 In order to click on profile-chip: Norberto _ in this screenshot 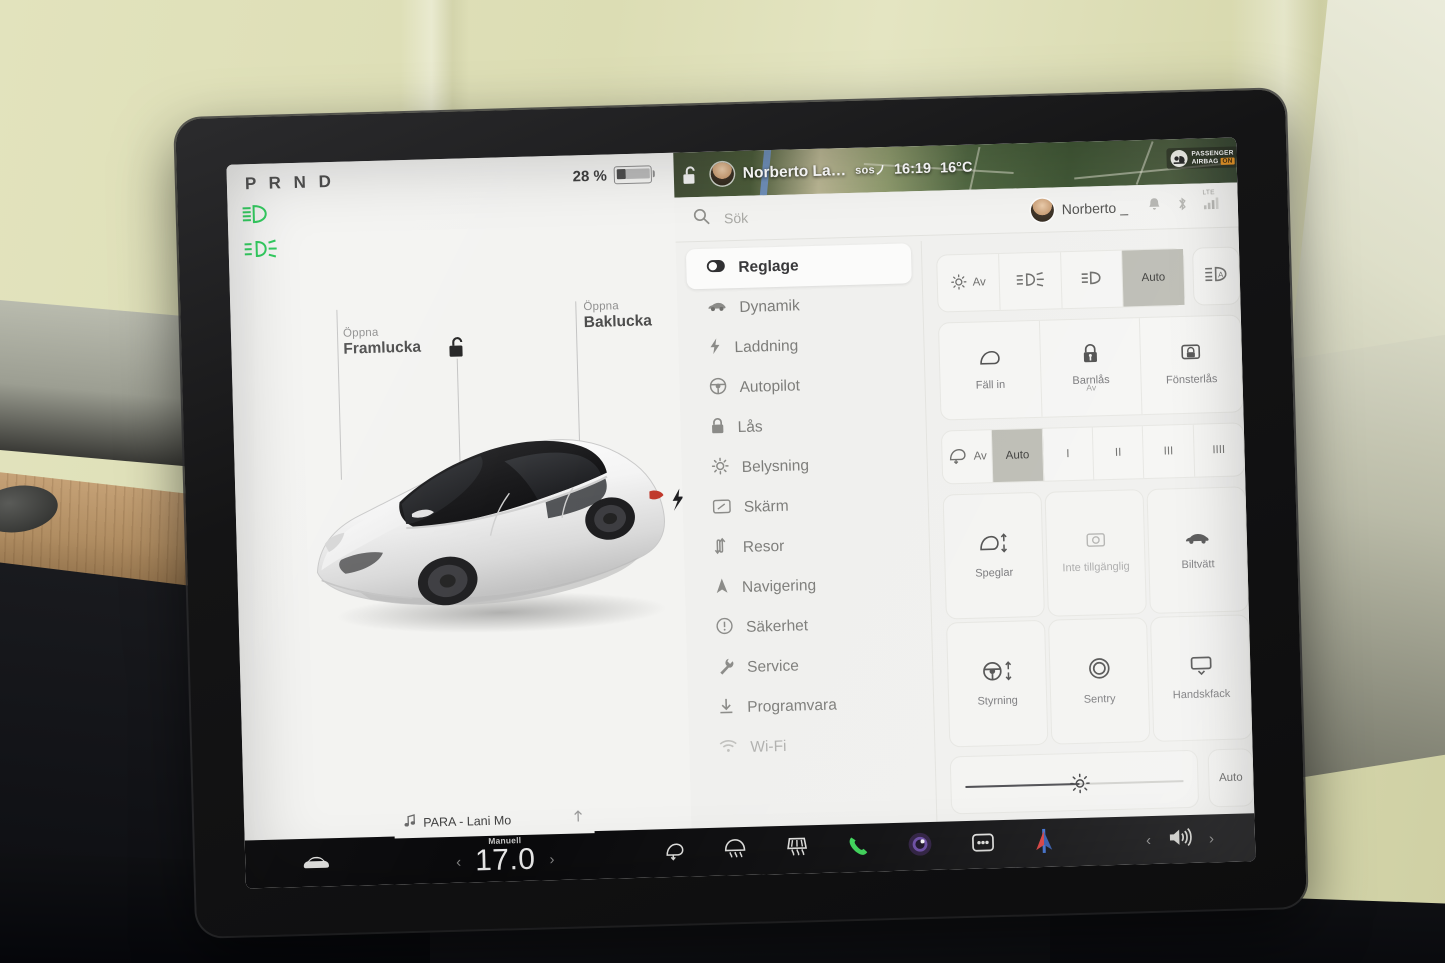, I will do `click(1079, 209)`.